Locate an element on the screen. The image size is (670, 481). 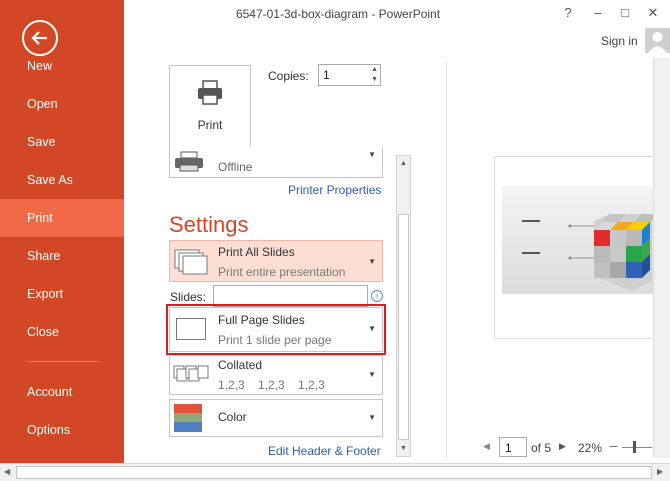
page-total: of 5 is located at coordinates (541, 448).